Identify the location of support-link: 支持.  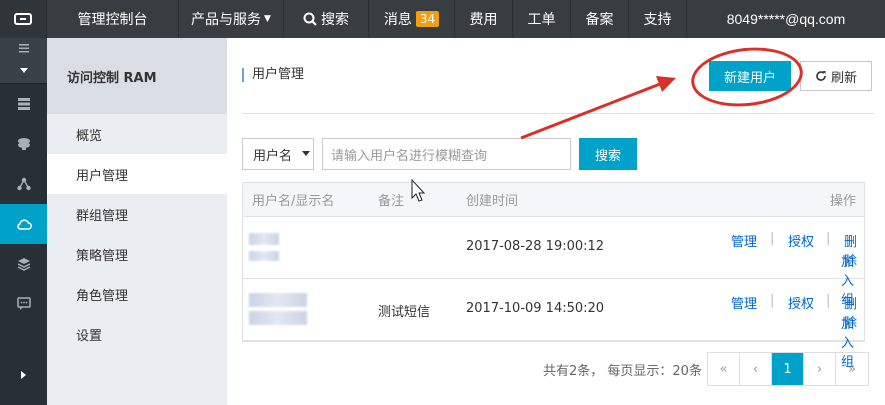
(658, 19).